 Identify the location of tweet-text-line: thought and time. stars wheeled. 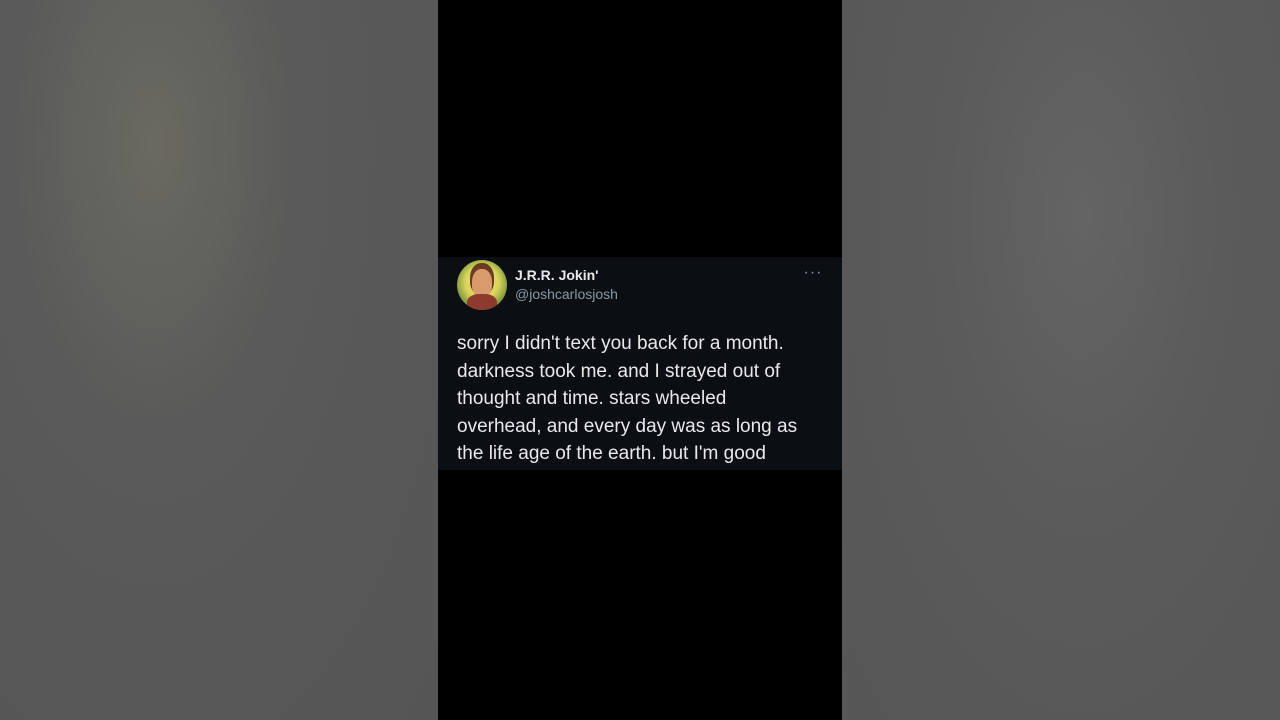
(592, 399).